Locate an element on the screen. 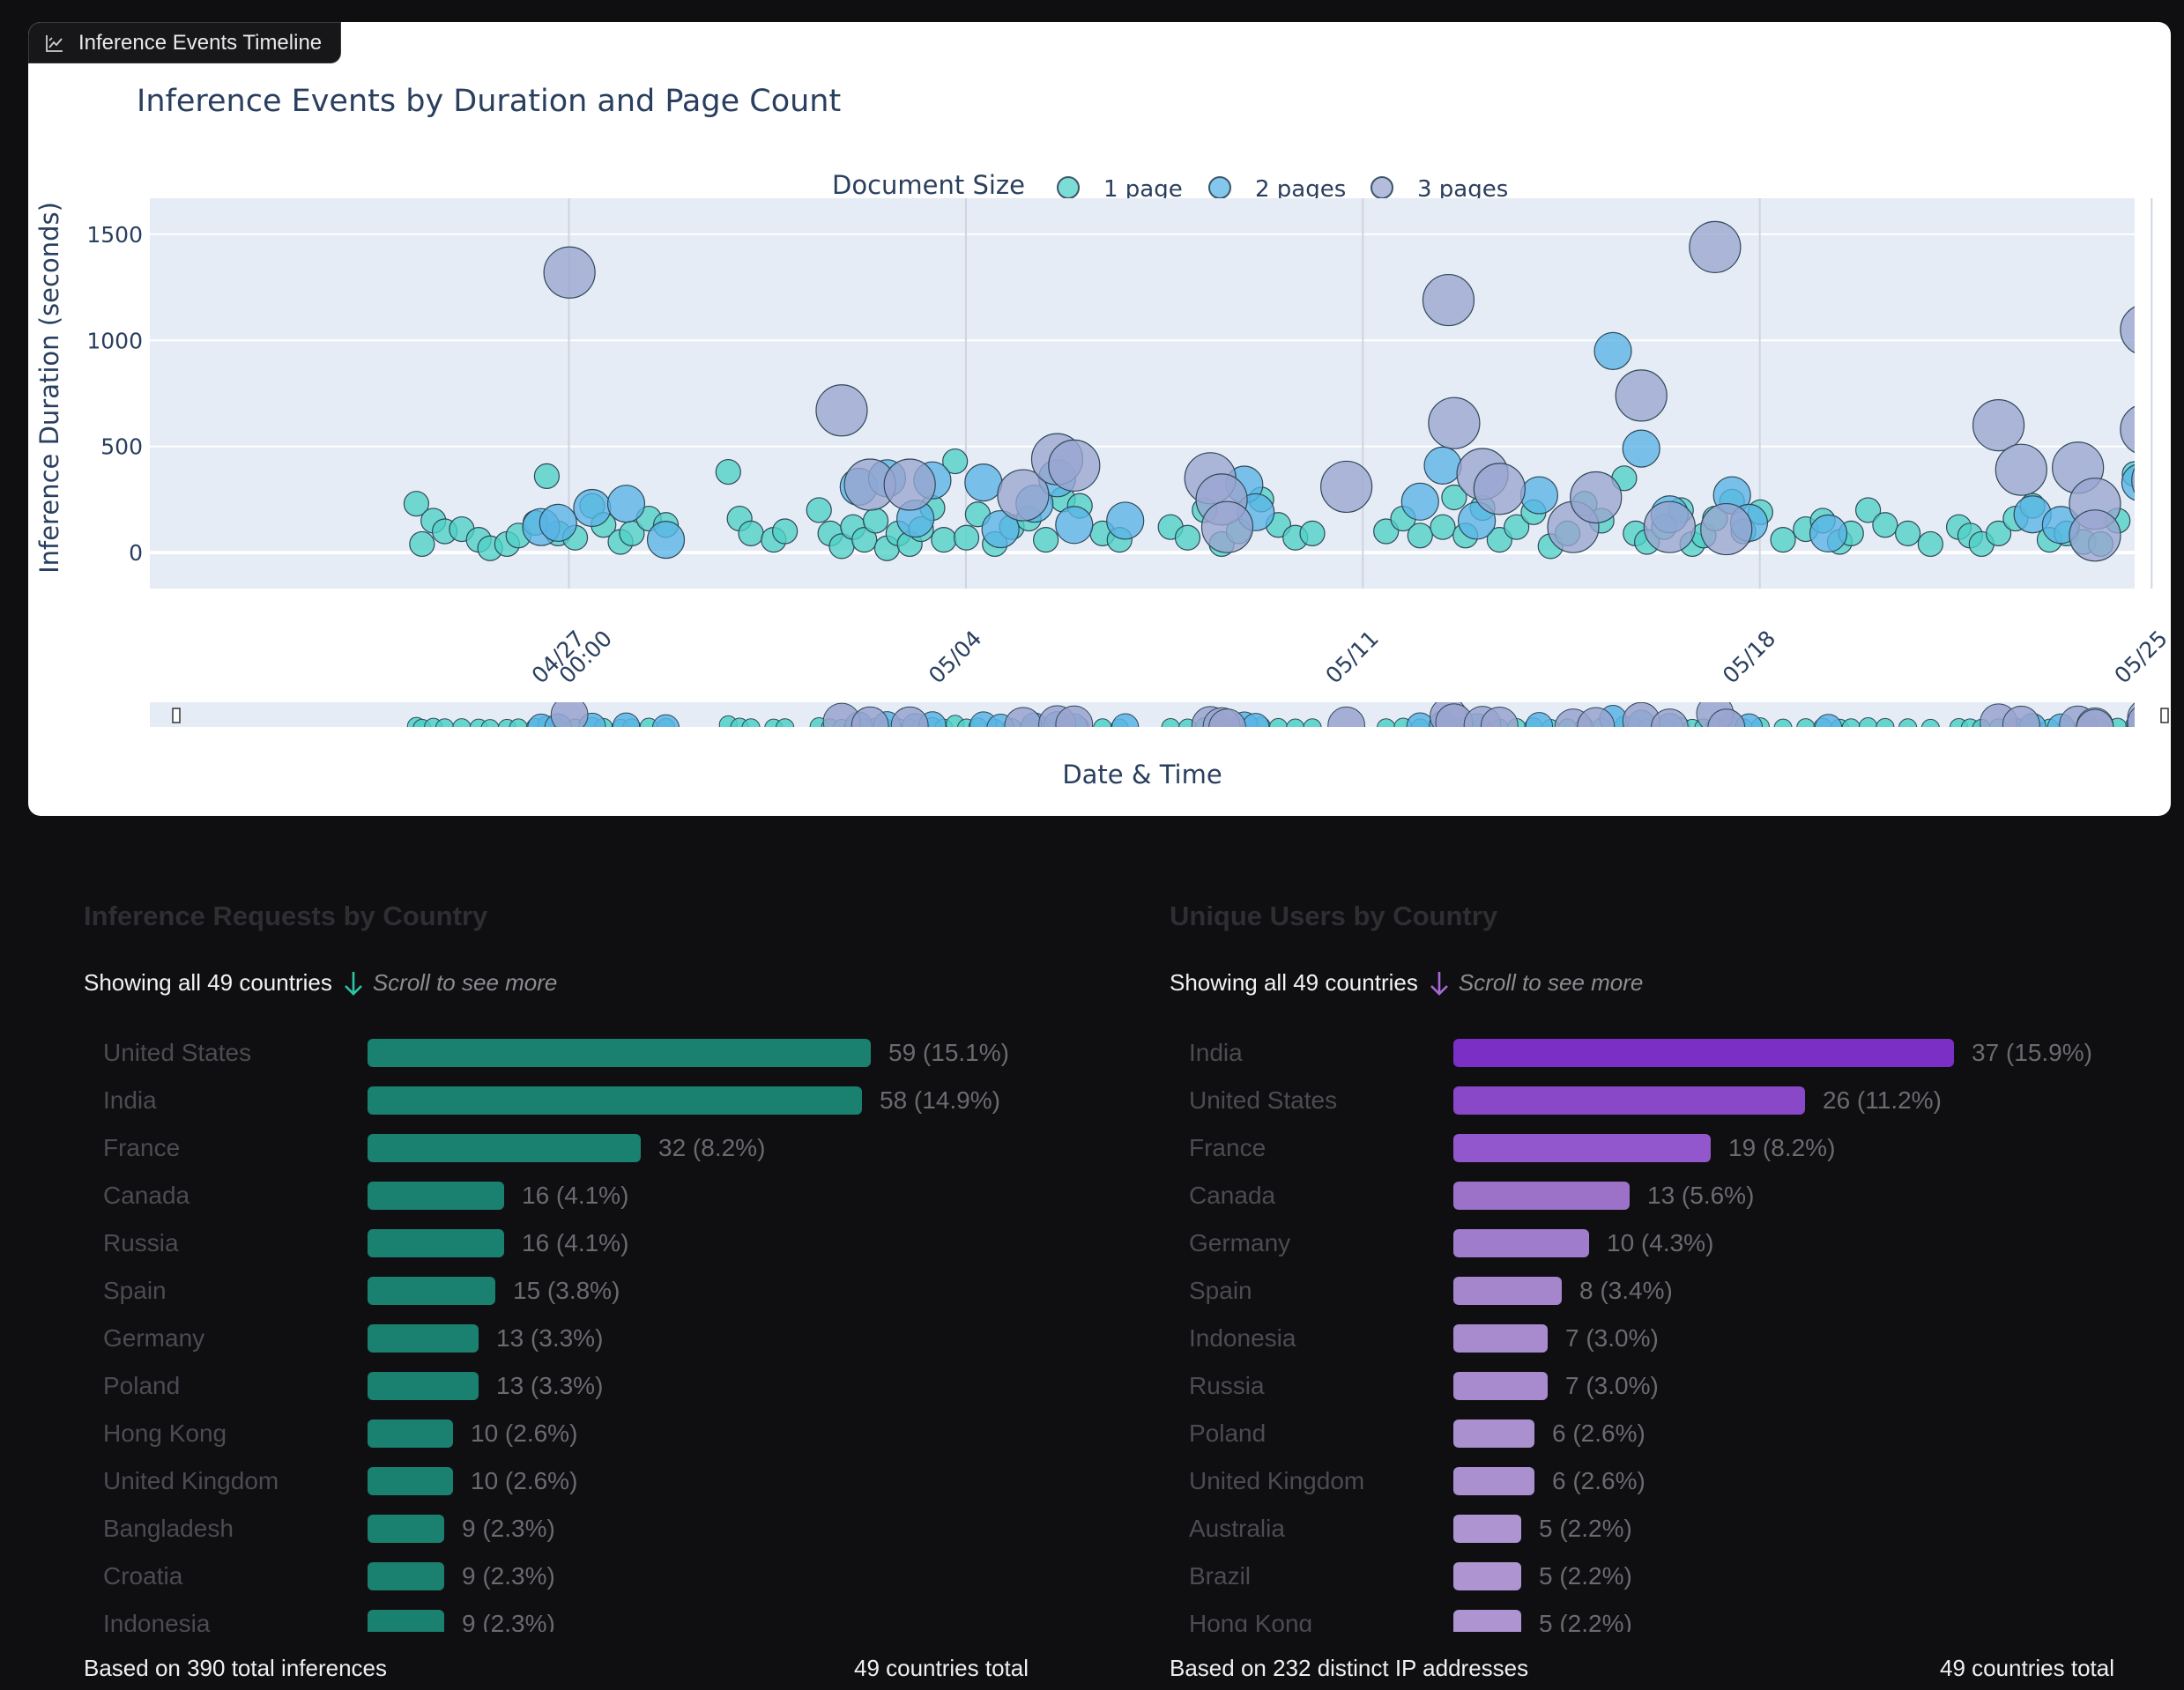 This screenshot has height=1690, width=2184. country-row: Canada 13 (5.6%) is located at coordinates (1654, 1195).